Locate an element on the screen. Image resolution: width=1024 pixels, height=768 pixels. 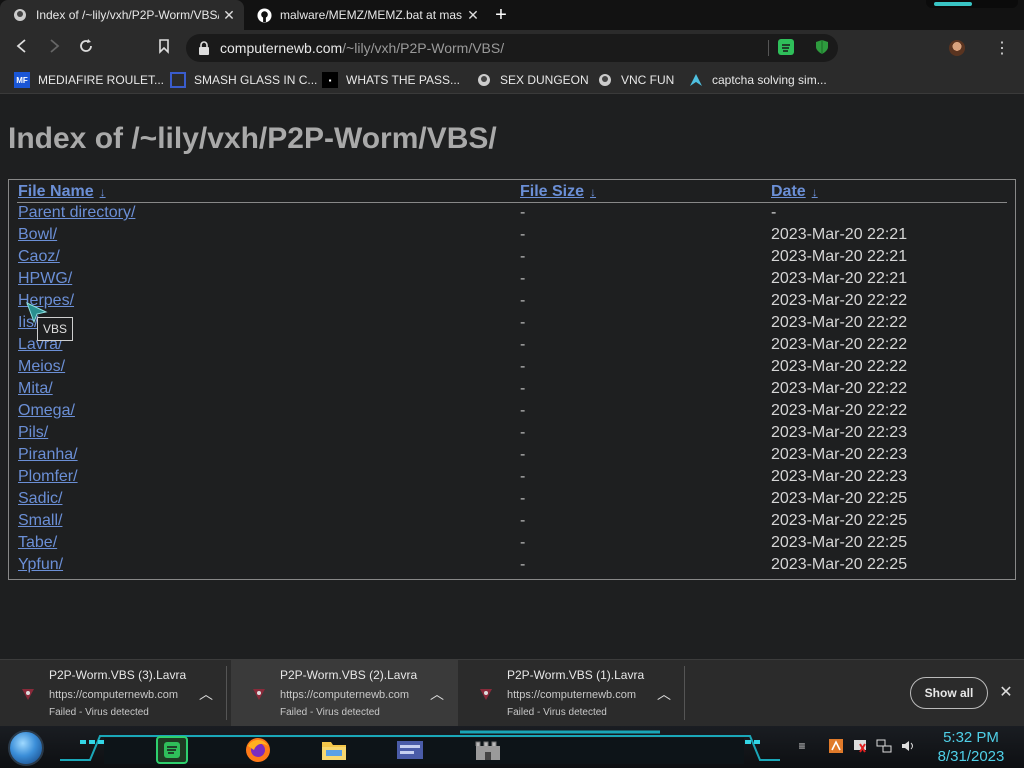
sort-by-date-link: Date is located at coordinates (788, 191).